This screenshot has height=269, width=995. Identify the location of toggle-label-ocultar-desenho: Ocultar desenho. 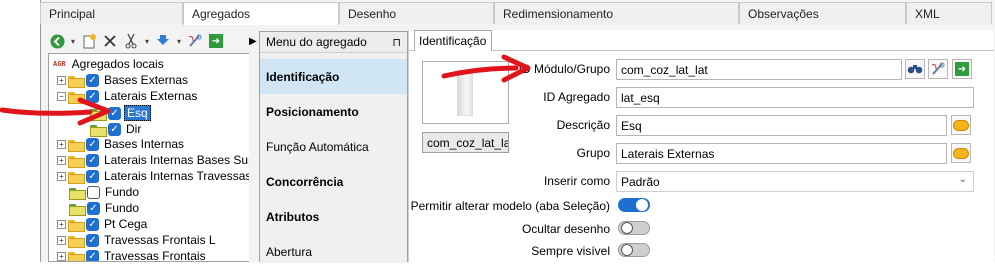
(565, 229).